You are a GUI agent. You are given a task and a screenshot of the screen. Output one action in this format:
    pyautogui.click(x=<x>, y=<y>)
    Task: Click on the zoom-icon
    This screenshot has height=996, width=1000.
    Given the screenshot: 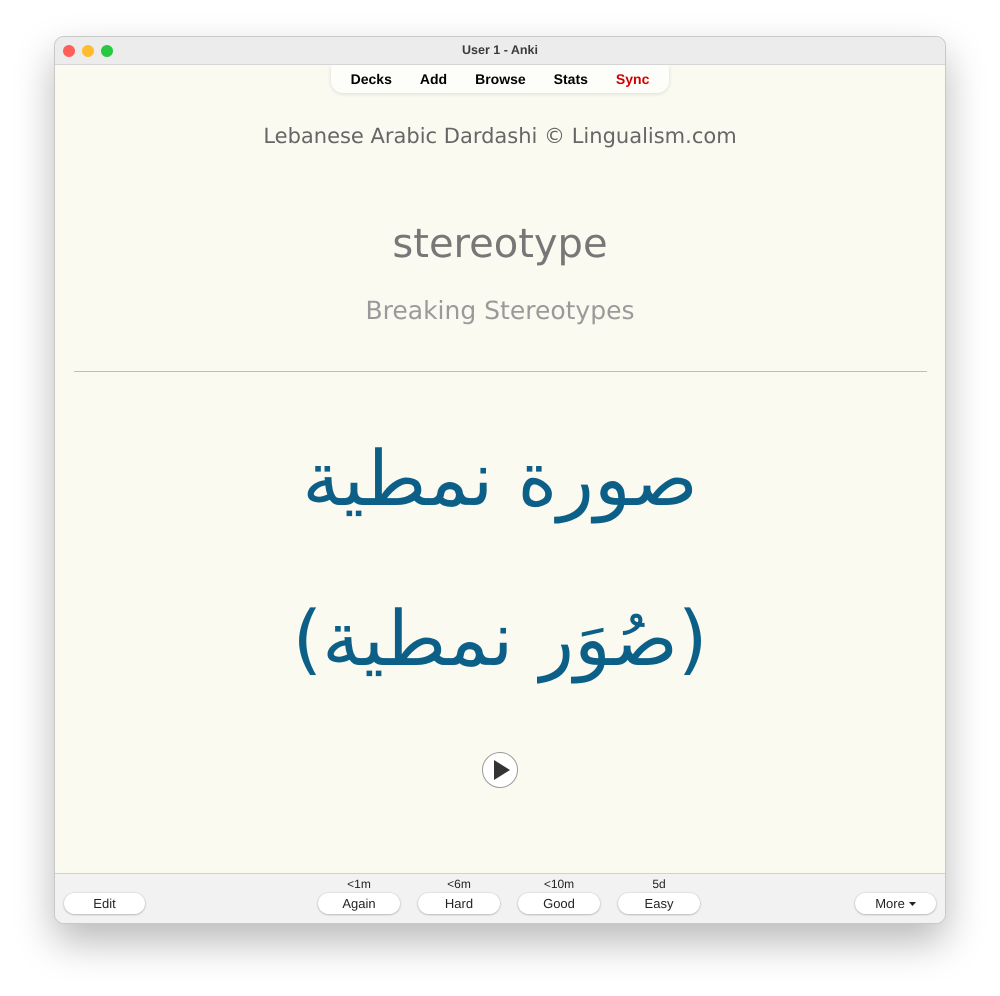 What is the action you would take?
    pyautogui.click(x=107, y=50)
    